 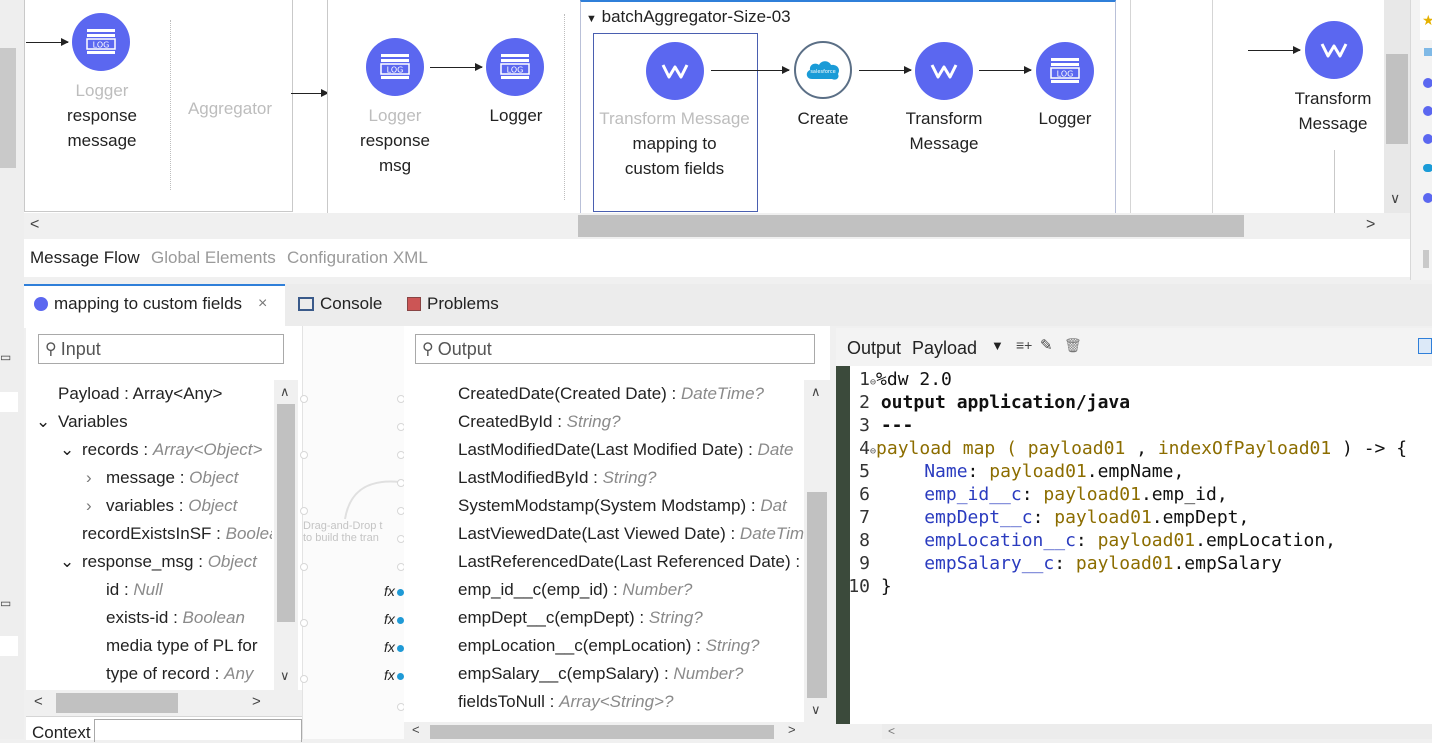 What do you see at coordinates (911, 226) in the screenshot?
I see `canvas-horizontal-scroll-thumb` at bounding box center [911, 226].